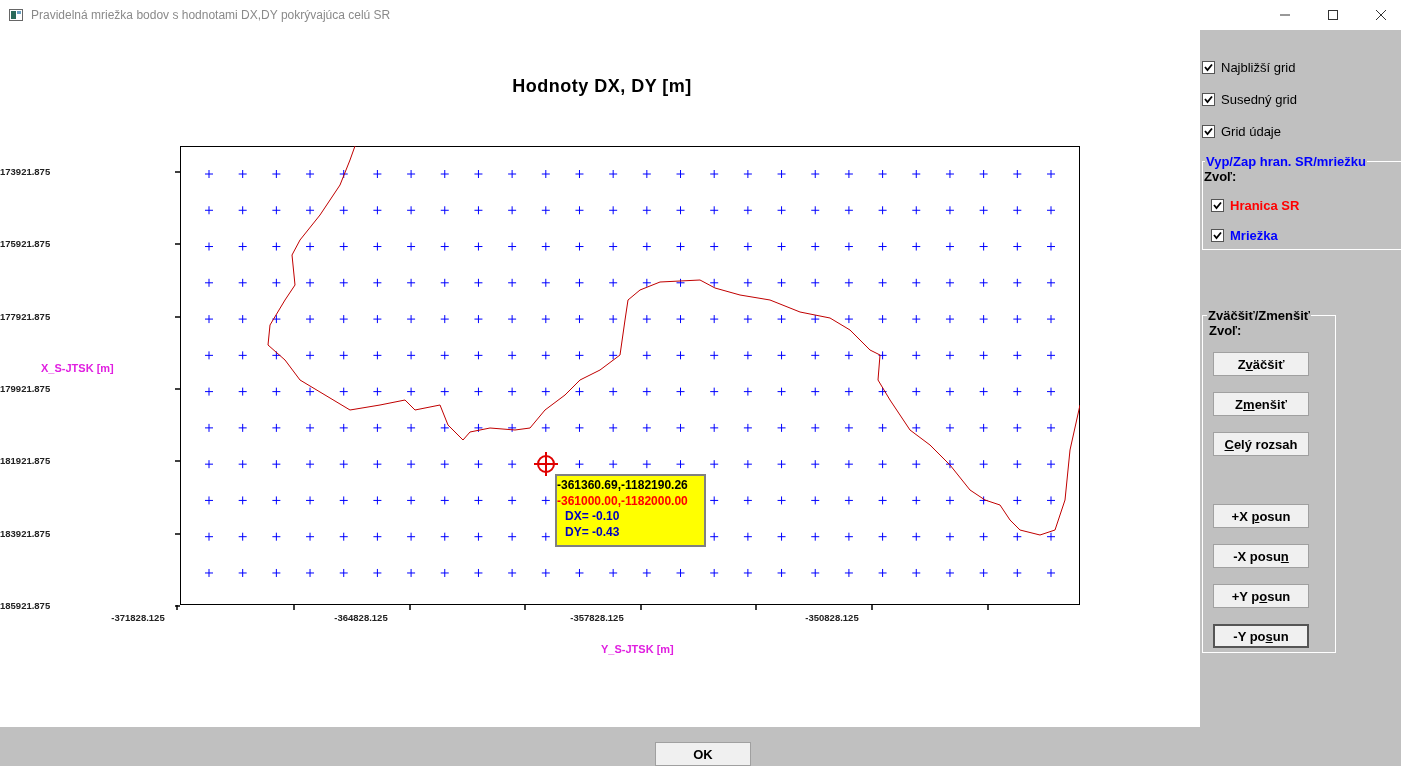 This screenshot has width=1401, height=766. I want to click on pan-button: -Y posun, so click(1261, 636).